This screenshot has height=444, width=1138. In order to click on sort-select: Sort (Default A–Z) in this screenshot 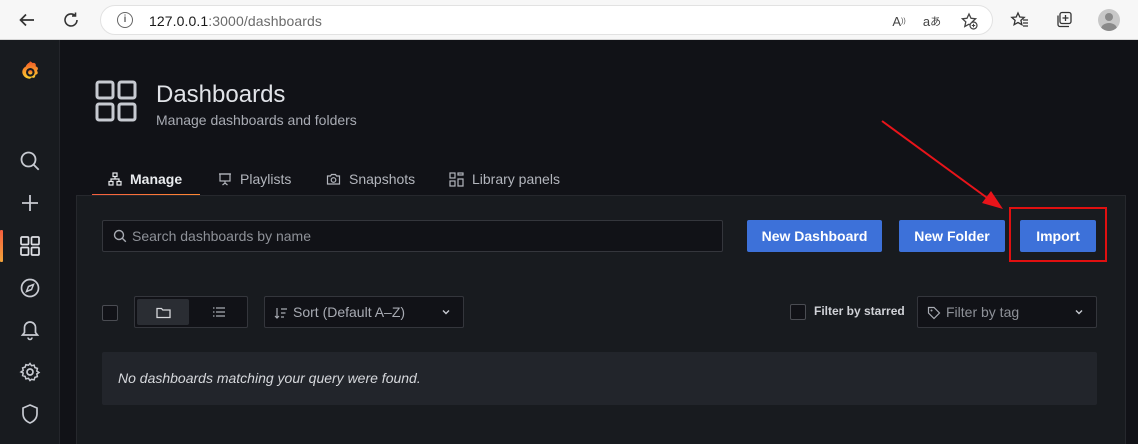, I will do `click(364, 312)`.